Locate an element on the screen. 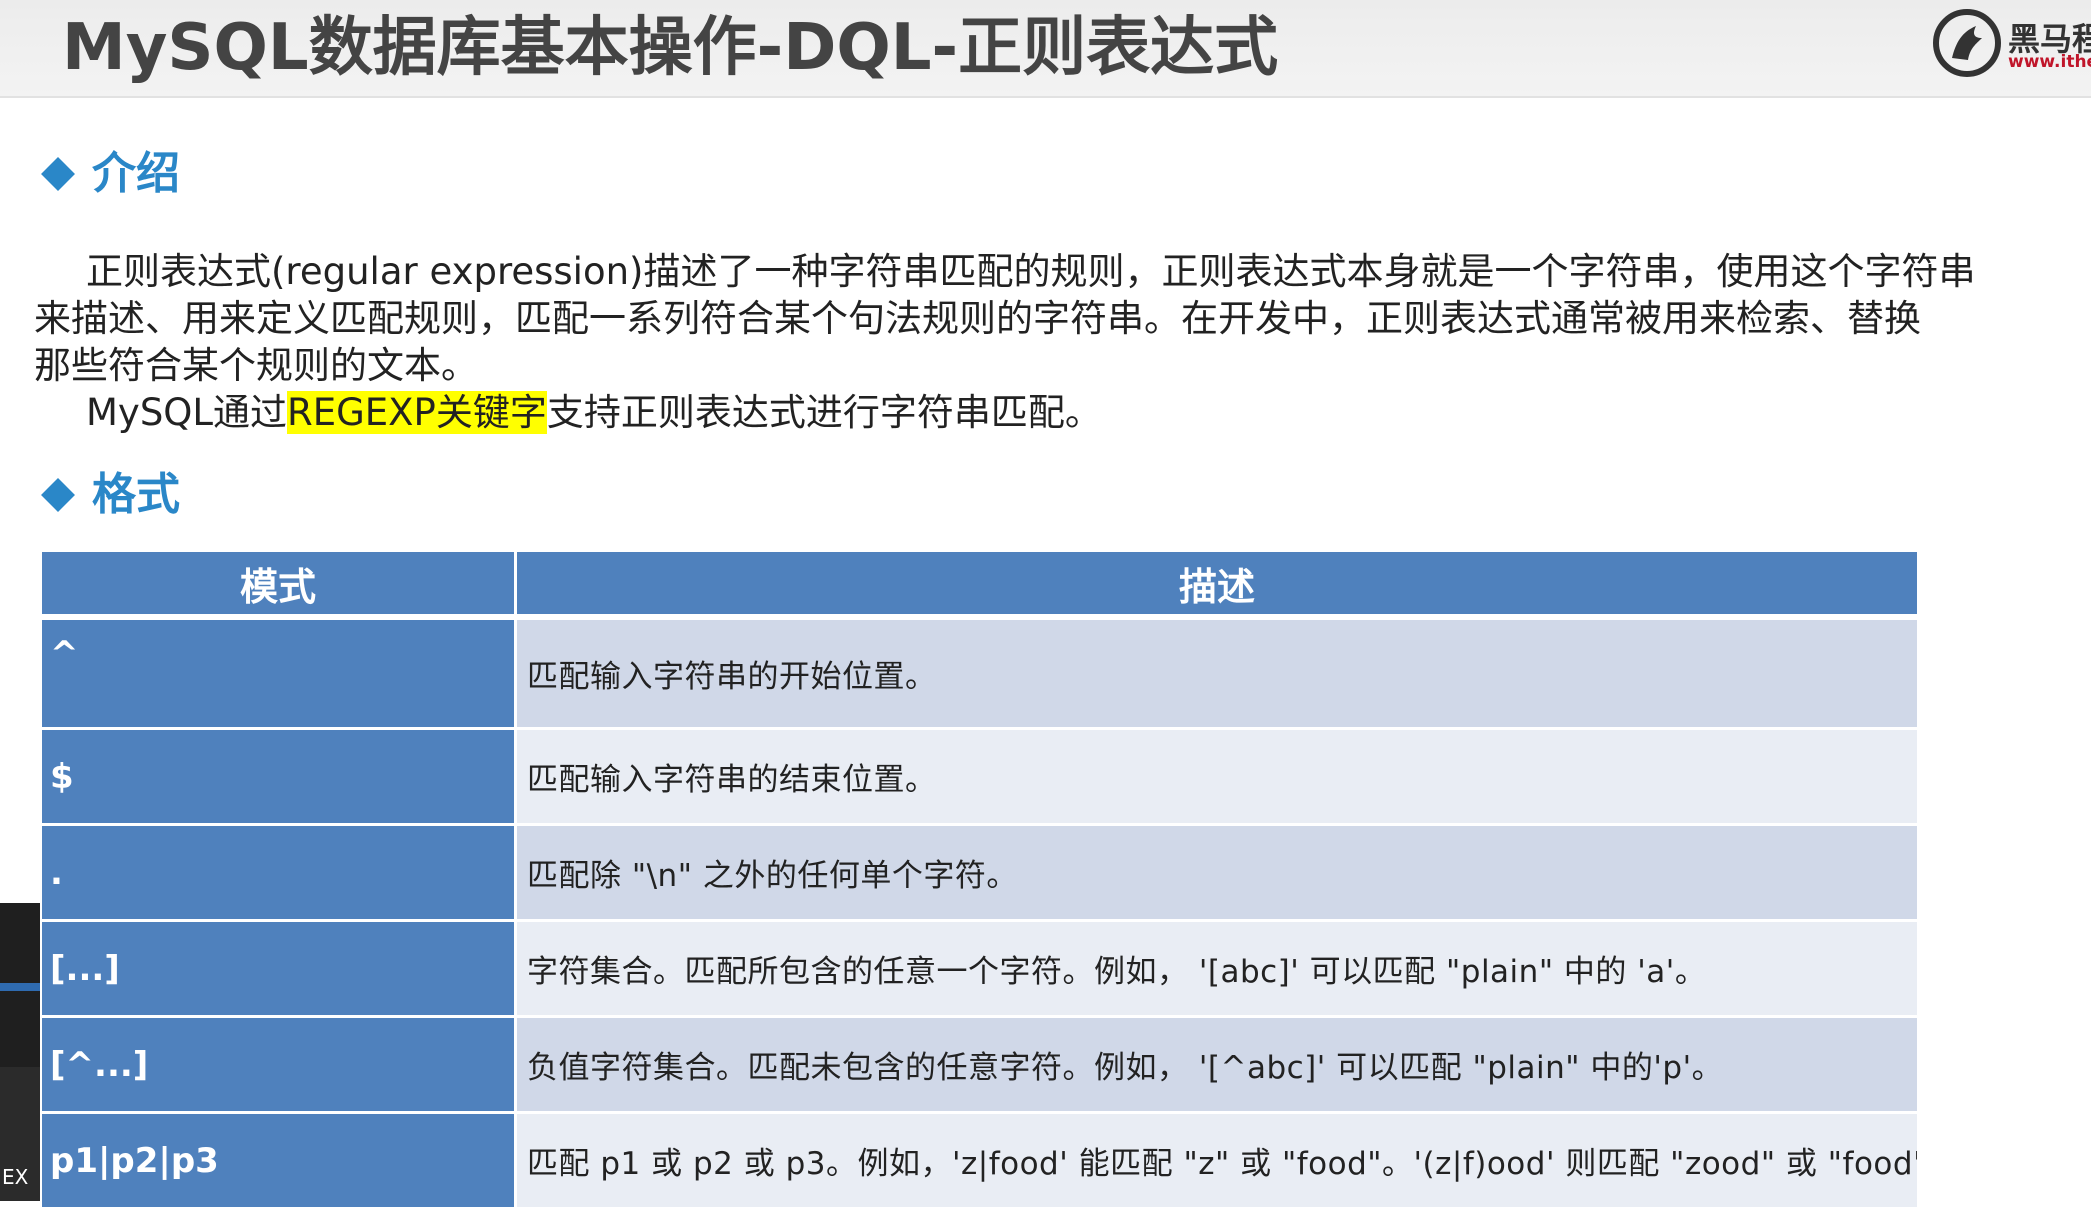 The height and width of the screenshot is (1210, 2091). side-window-fragment: EX is located at coordinates (20, 1052).